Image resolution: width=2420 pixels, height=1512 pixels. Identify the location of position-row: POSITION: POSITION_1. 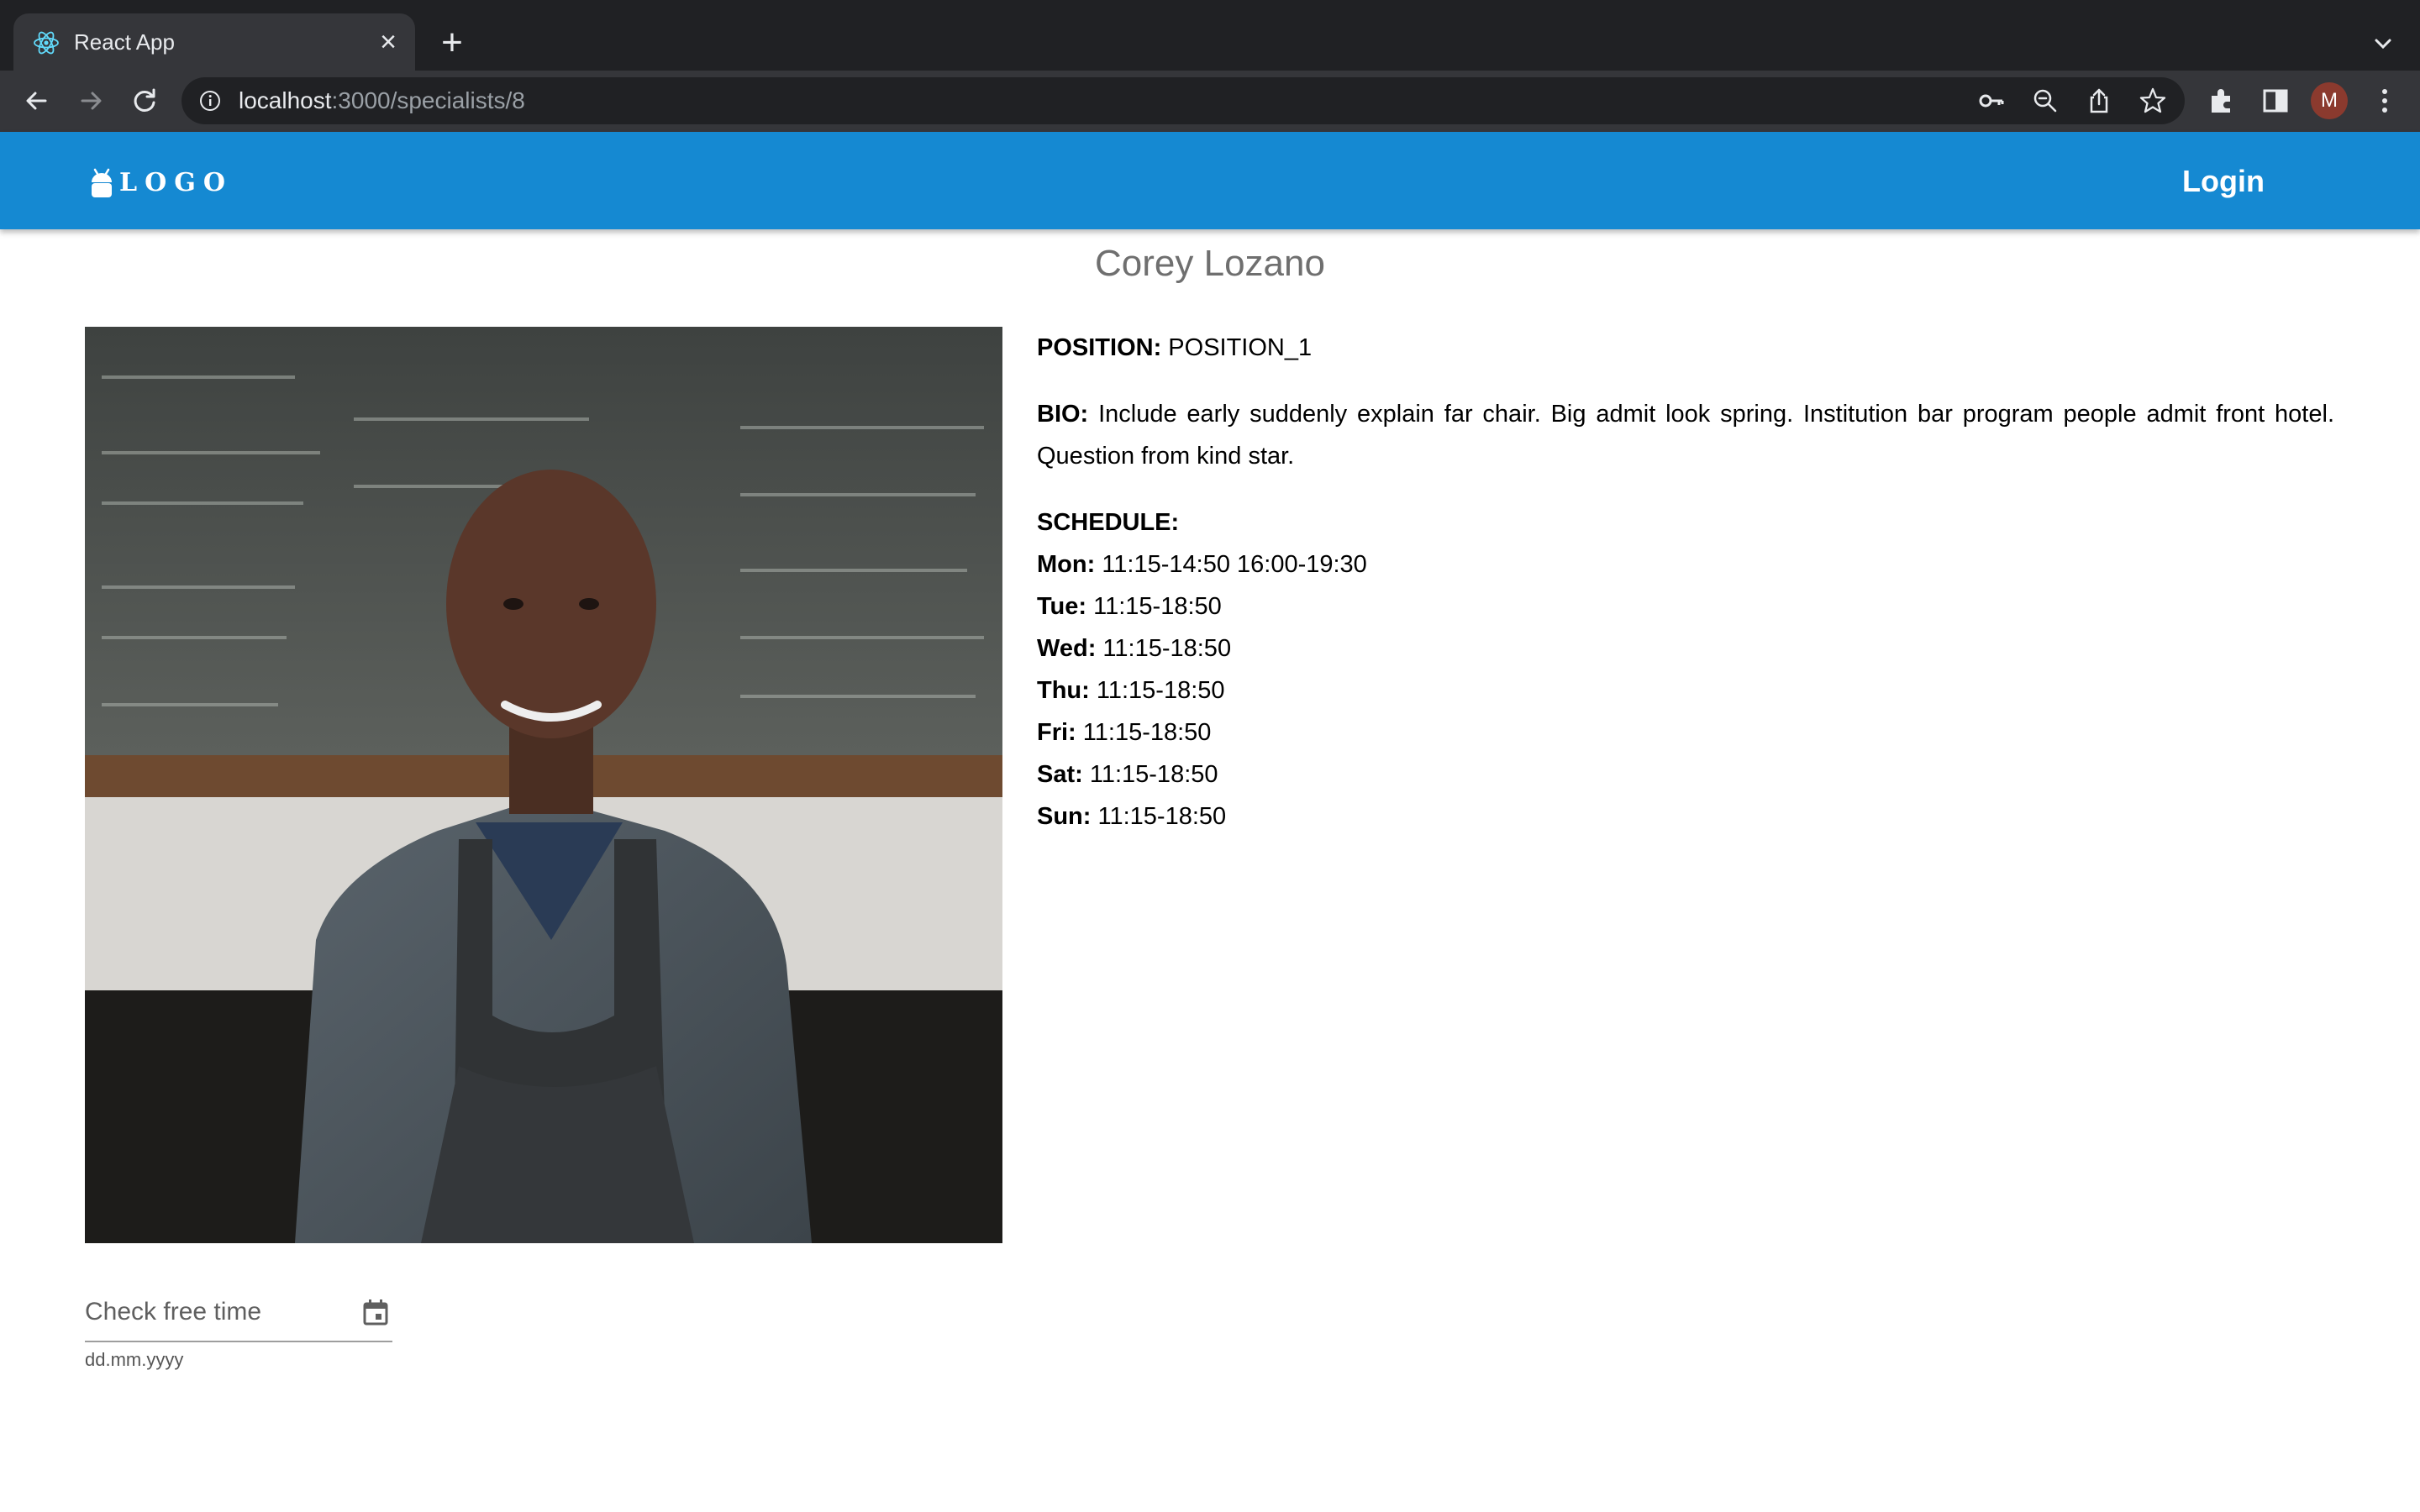
(1685, 348).